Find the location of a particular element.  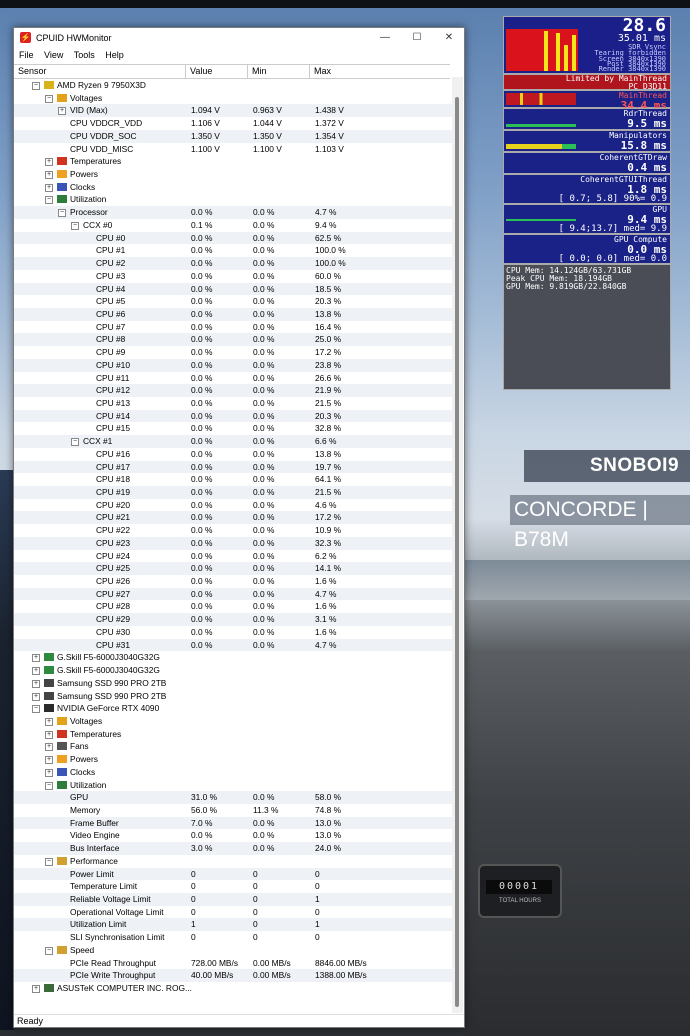

sensor-row: + Voltages is located at coordinates (233, 721).